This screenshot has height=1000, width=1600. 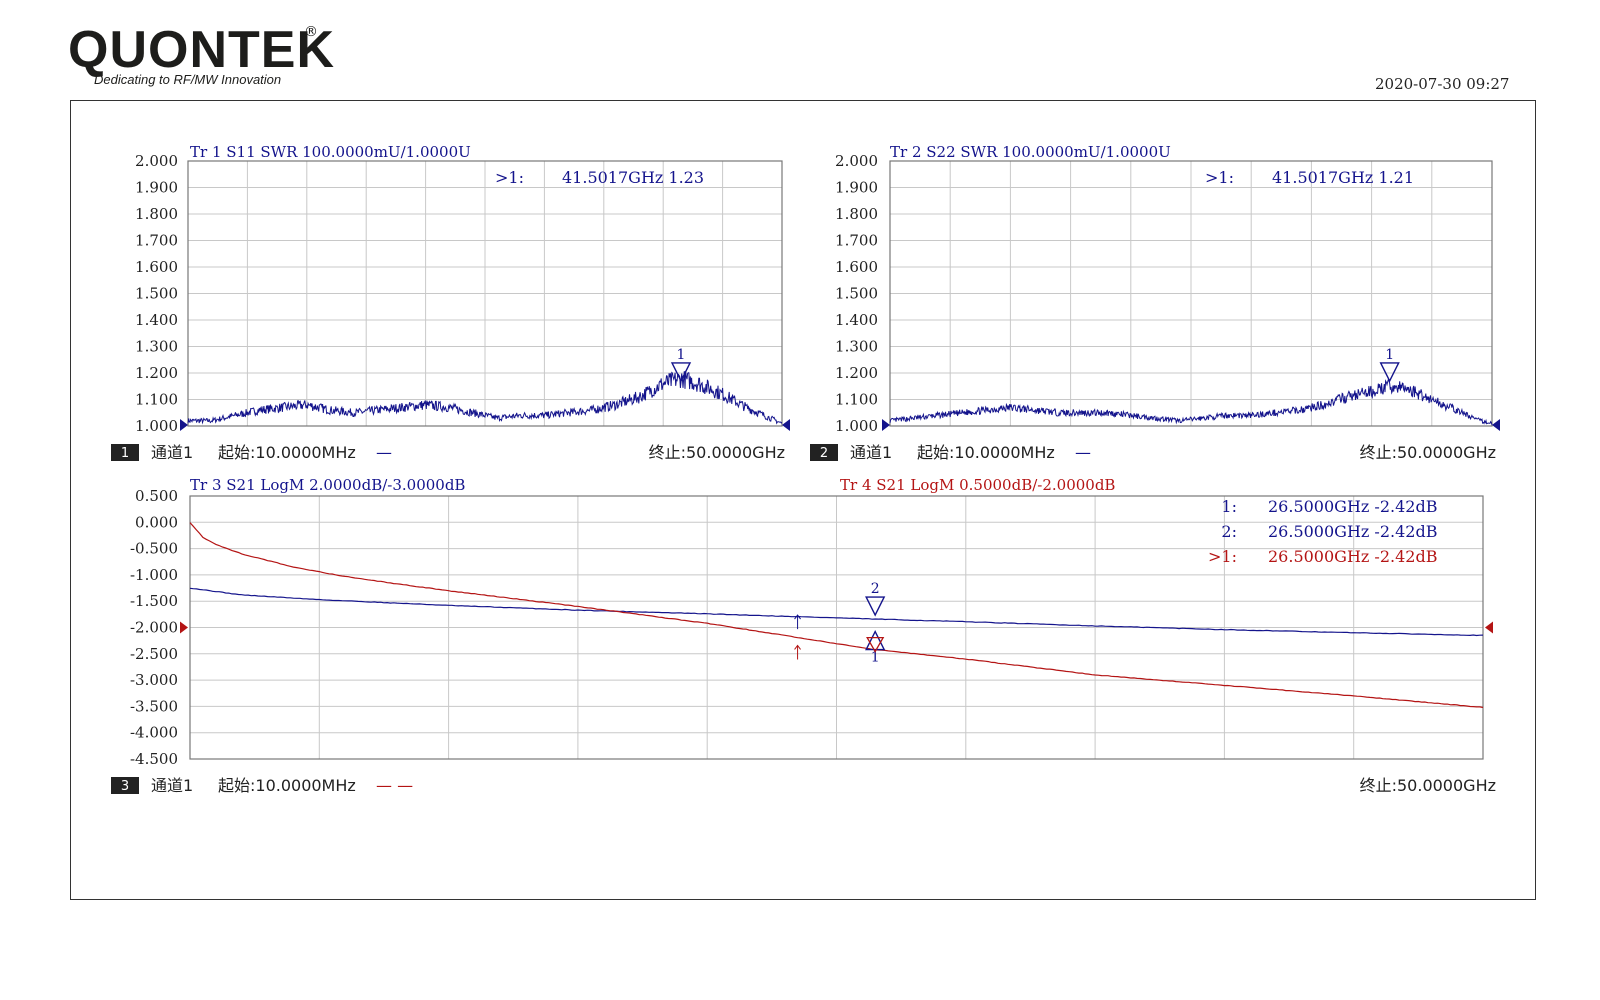 I want to click on panel-2-y-tick-label: 1.300, so click(x=856, y=347).